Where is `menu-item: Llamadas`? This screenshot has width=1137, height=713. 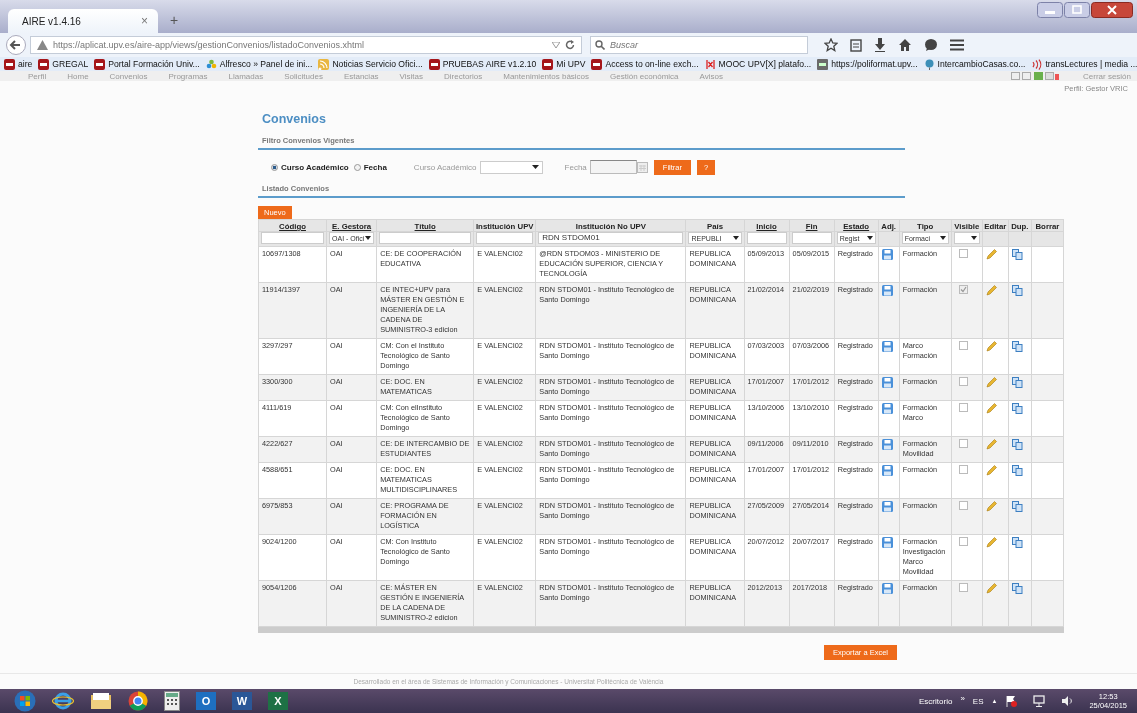 menu-item: Llamadas is located at coordinates (246, 76).